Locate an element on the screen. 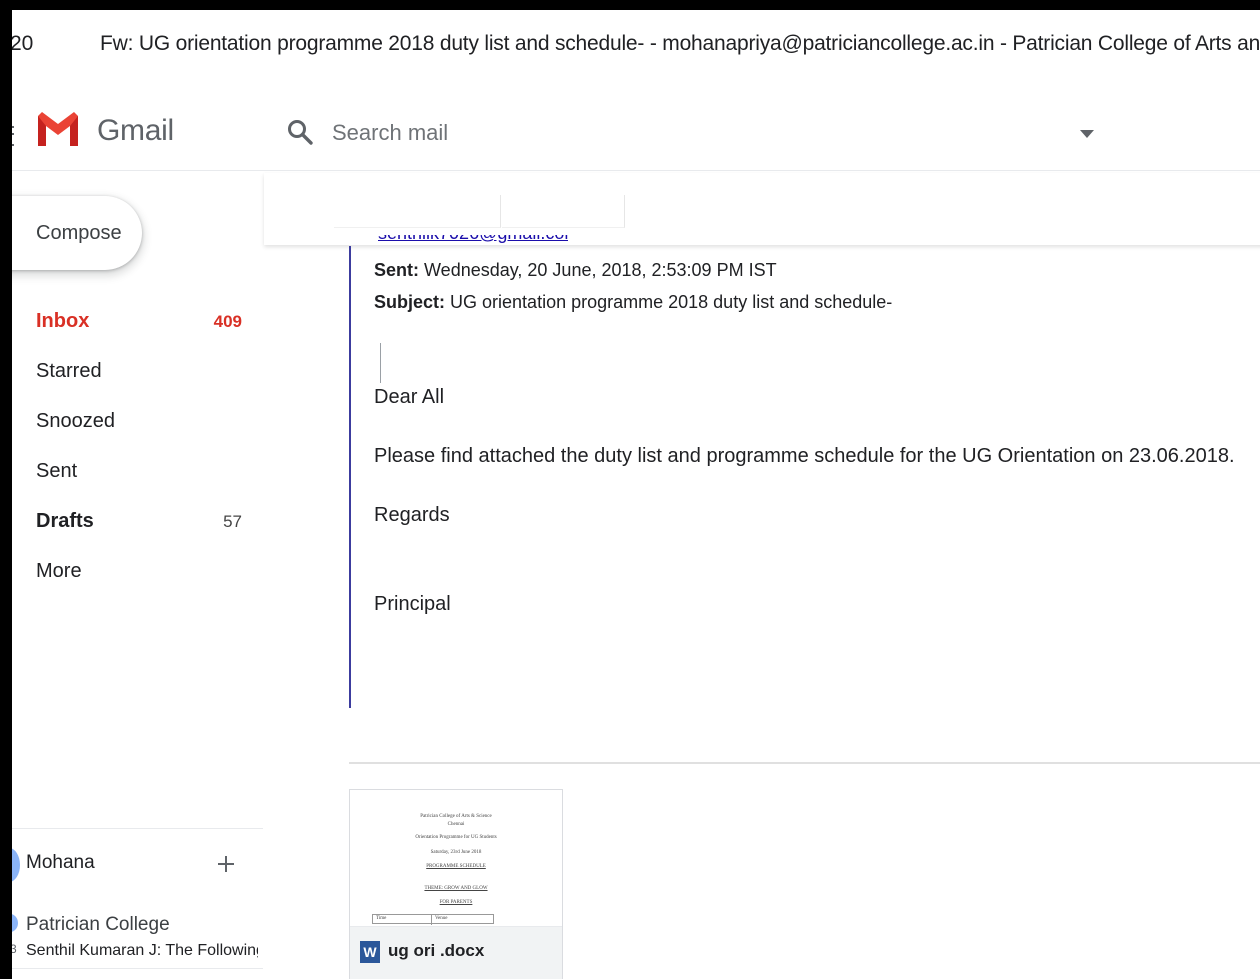 Image resolution: width=1260 pixels, height=979 pixels. sidebar-item-label: Inbox is located at coordinates (63, 321).